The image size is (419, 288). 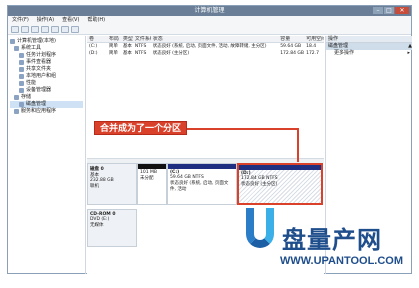 What do you see at coordinates (21, 69) in the screenshot?
I see `folder-icon` at bounding box center [21, 69].